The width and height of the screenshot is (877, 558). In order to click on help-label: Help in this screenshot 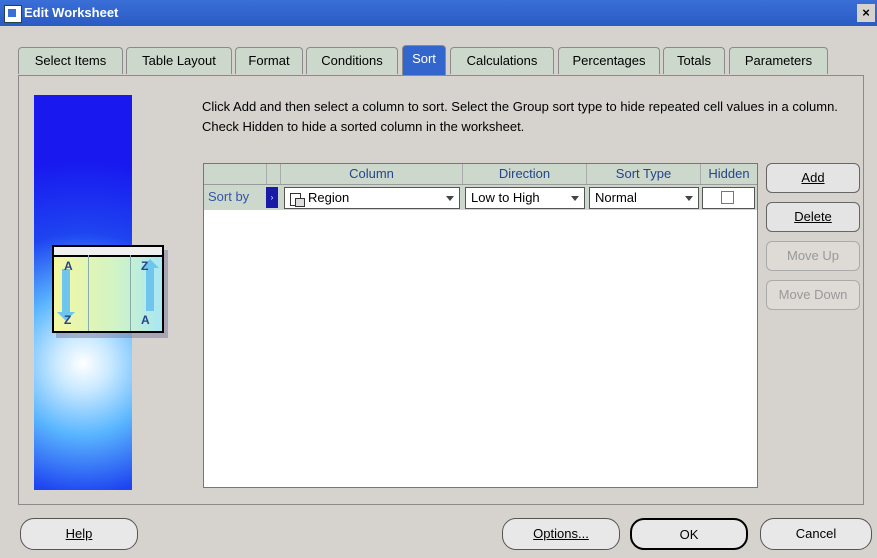, I will do `click(79, 533)`.